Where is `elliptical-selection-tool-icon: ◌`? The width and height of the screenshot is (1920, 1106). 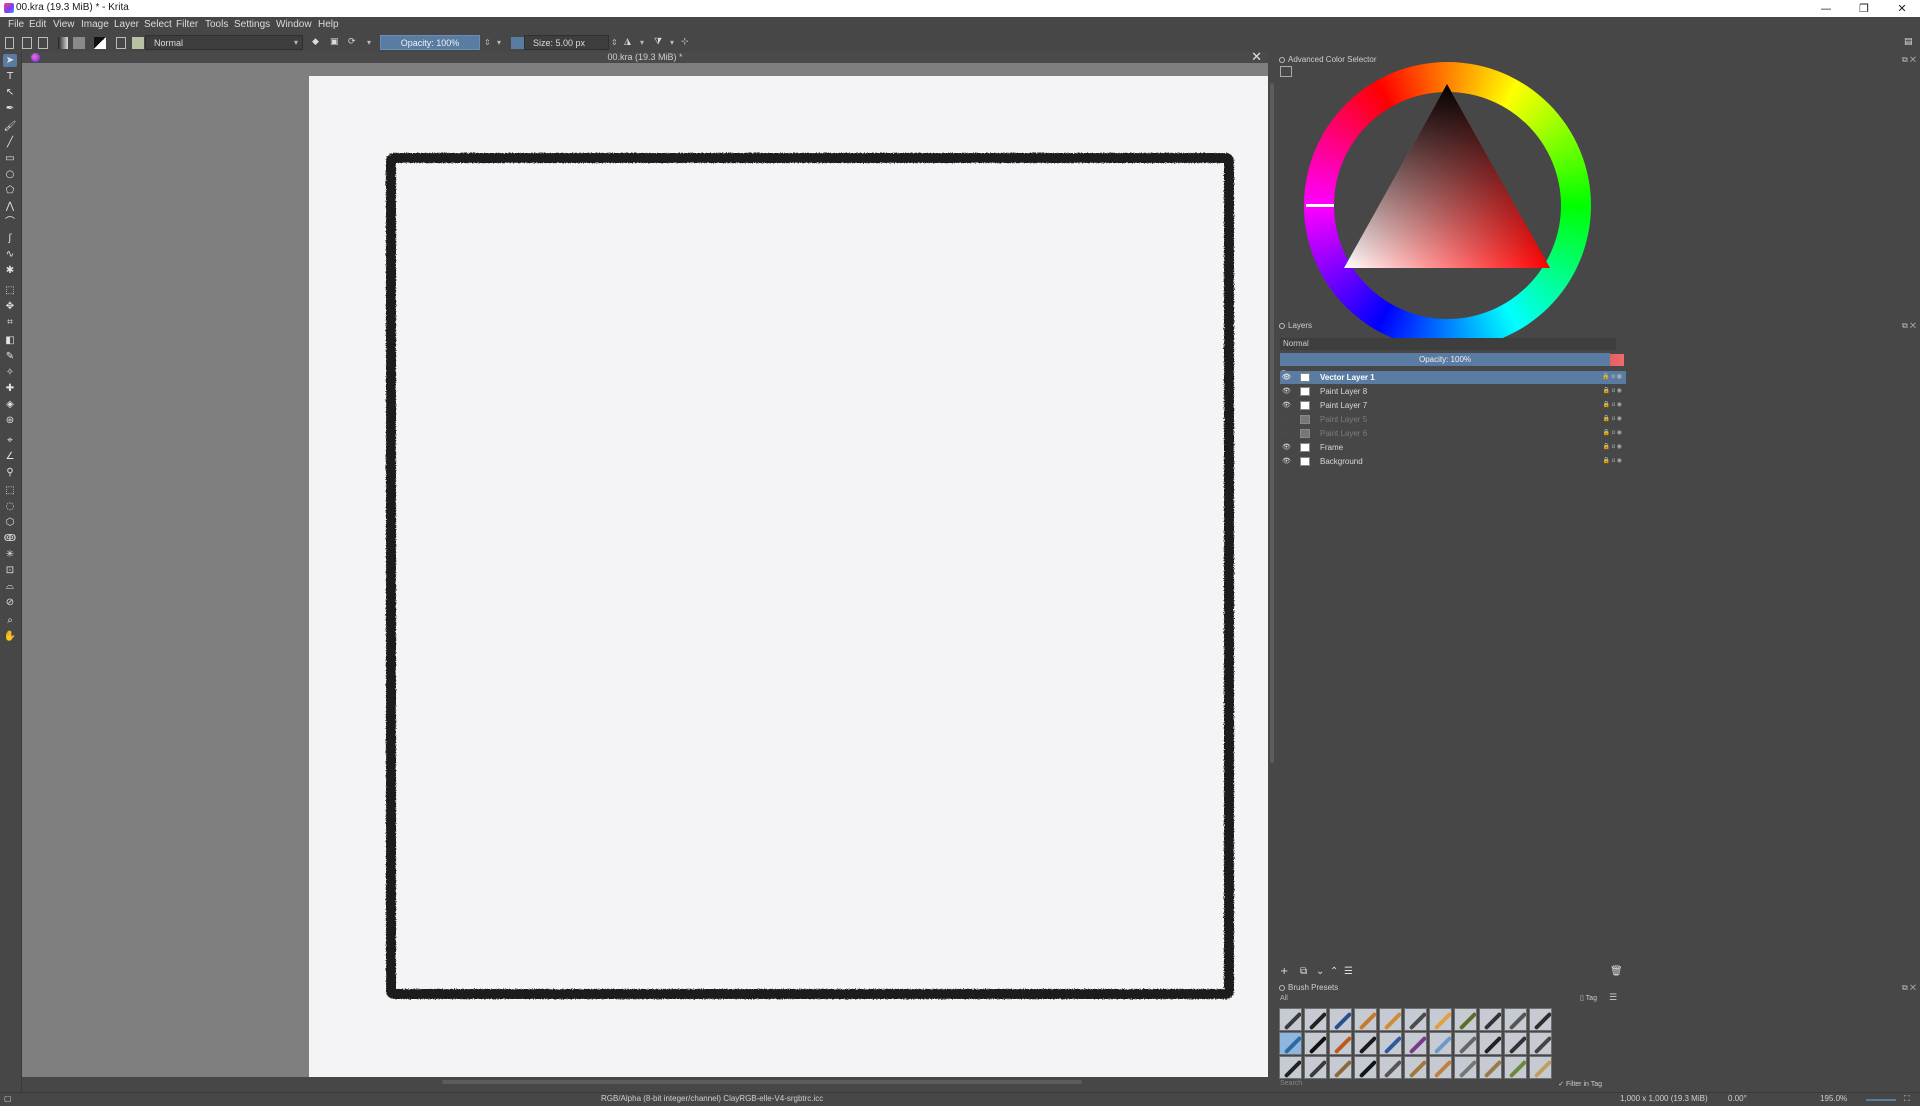 elliptical-selection-tool-icon: ◌ is located at coordinates (10, 506).